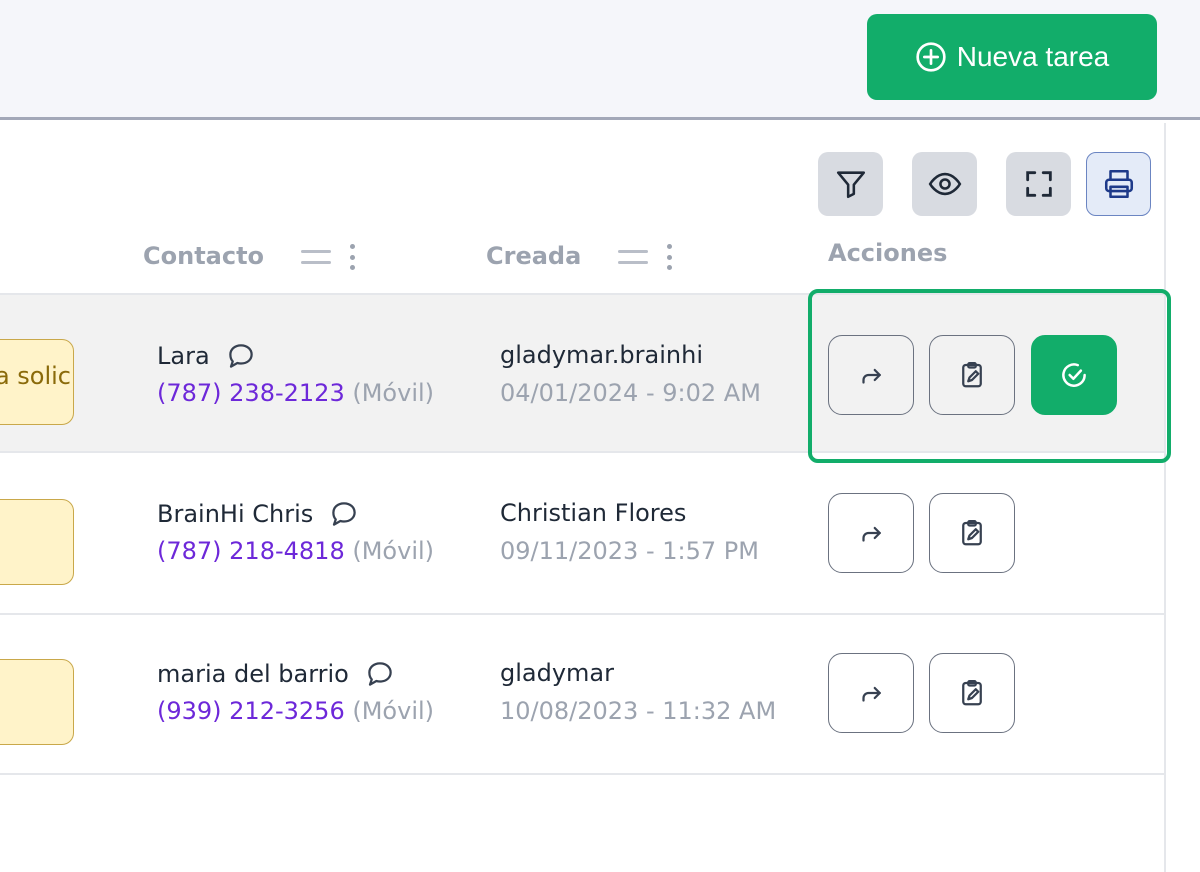 This screenshot has height=872, width=1200. I want to click on fullscreen-button, so click(1038, 184).